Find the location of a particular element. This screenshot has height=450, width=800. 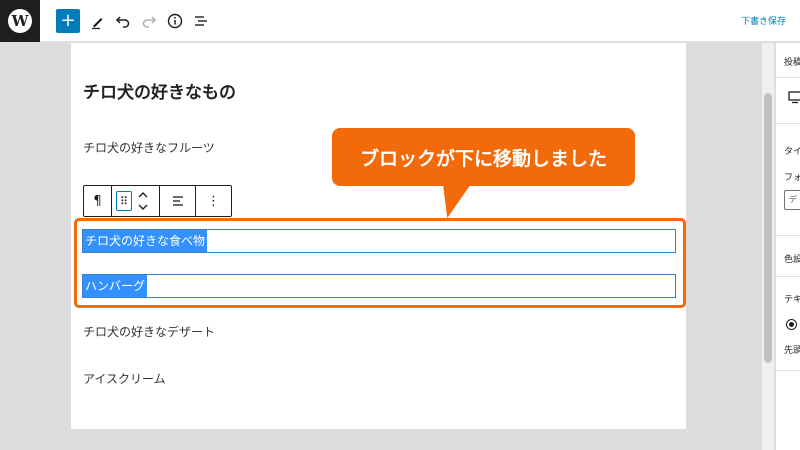

sidebar-typography-label: タイ is located at coordinates (792, 152).